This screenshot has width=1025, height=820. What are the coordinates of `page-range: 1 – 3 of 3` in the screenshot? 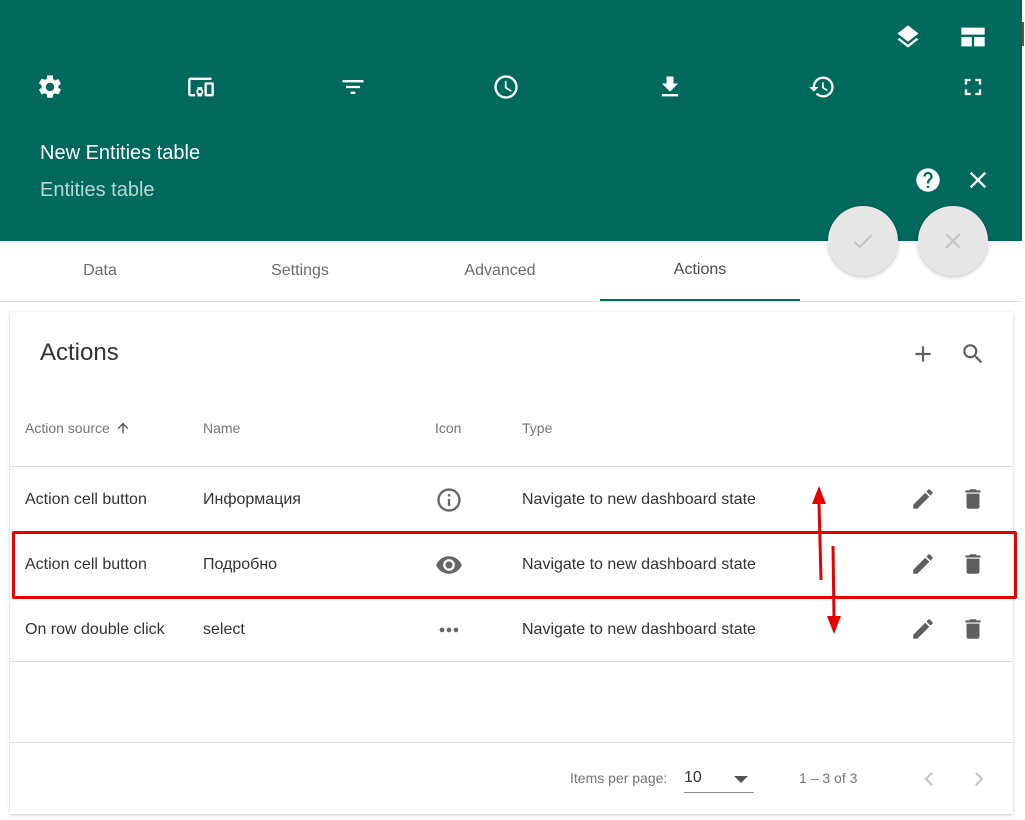 It's located at (828, 778).